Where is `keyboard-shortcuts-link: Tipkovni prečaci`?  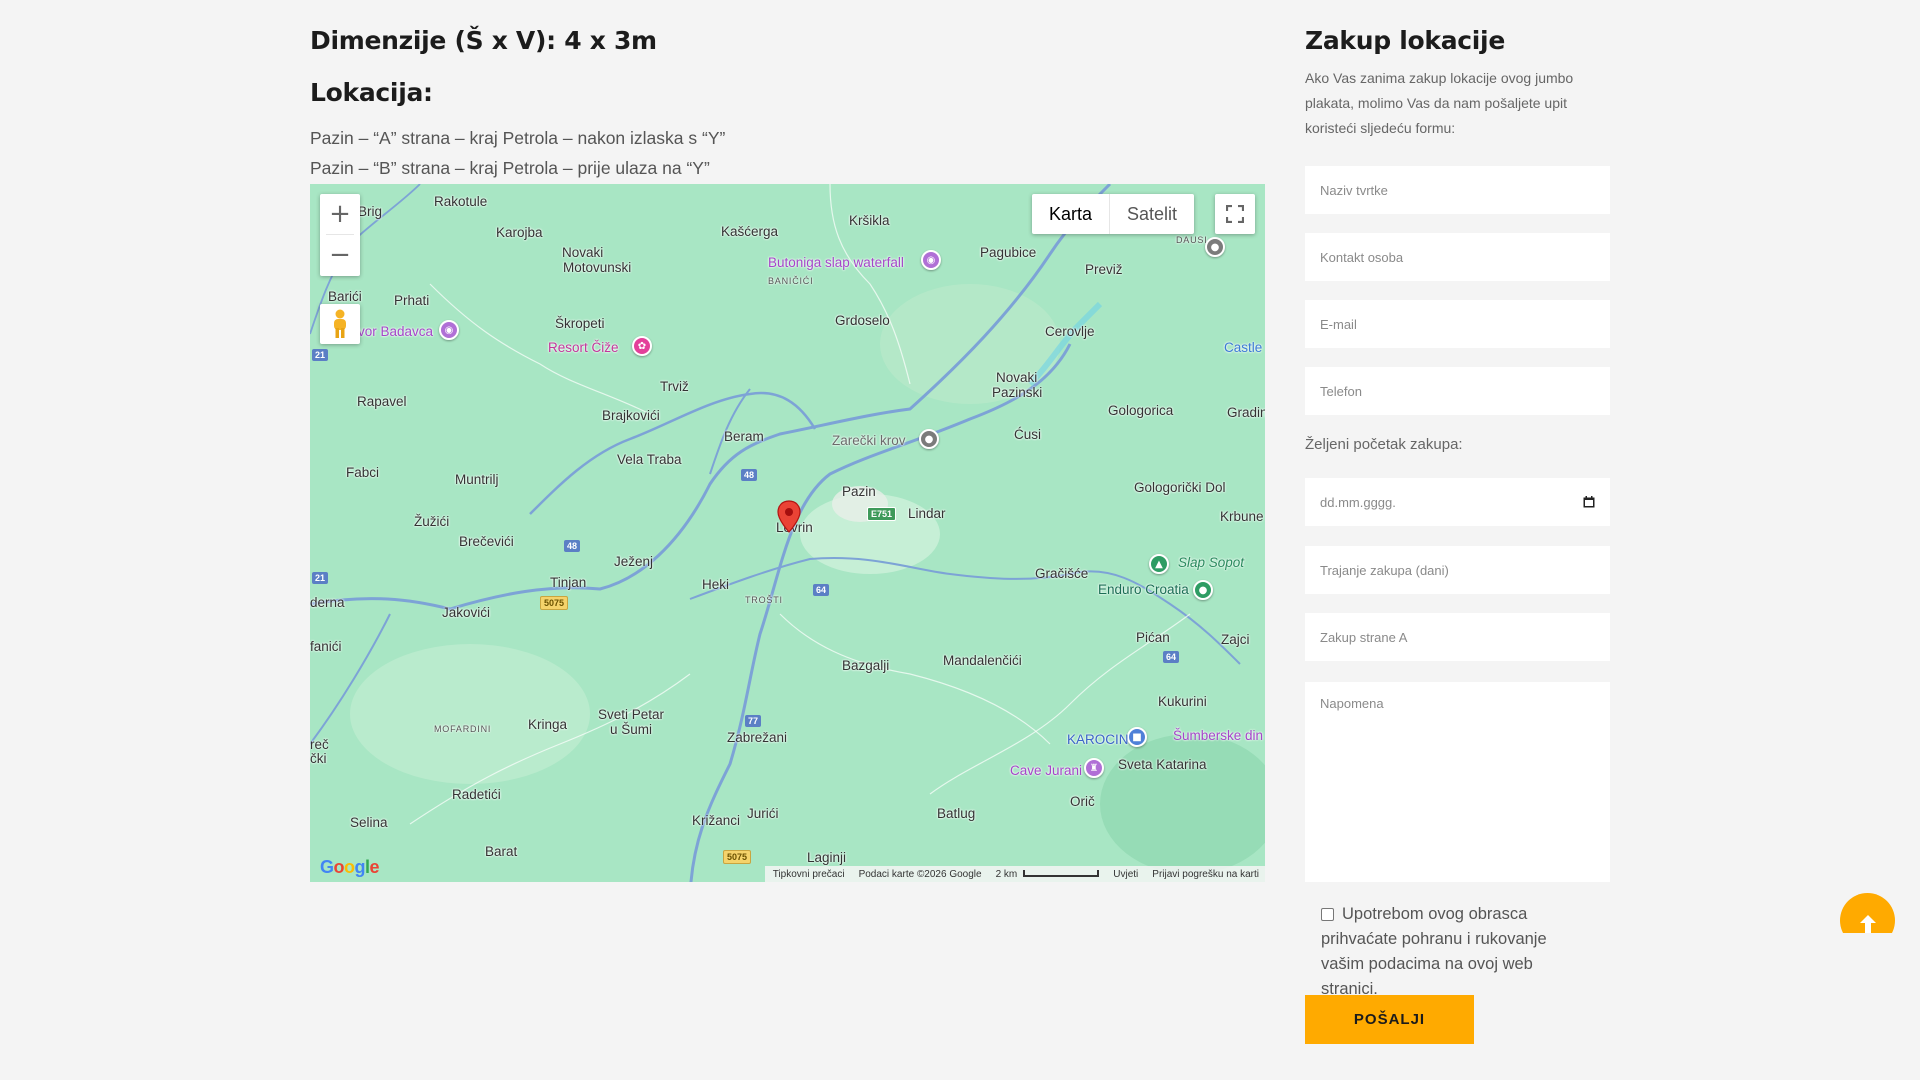 keyboard-shortcuts-link: Tipkovni prečaci is located at coordinates (809, 874).